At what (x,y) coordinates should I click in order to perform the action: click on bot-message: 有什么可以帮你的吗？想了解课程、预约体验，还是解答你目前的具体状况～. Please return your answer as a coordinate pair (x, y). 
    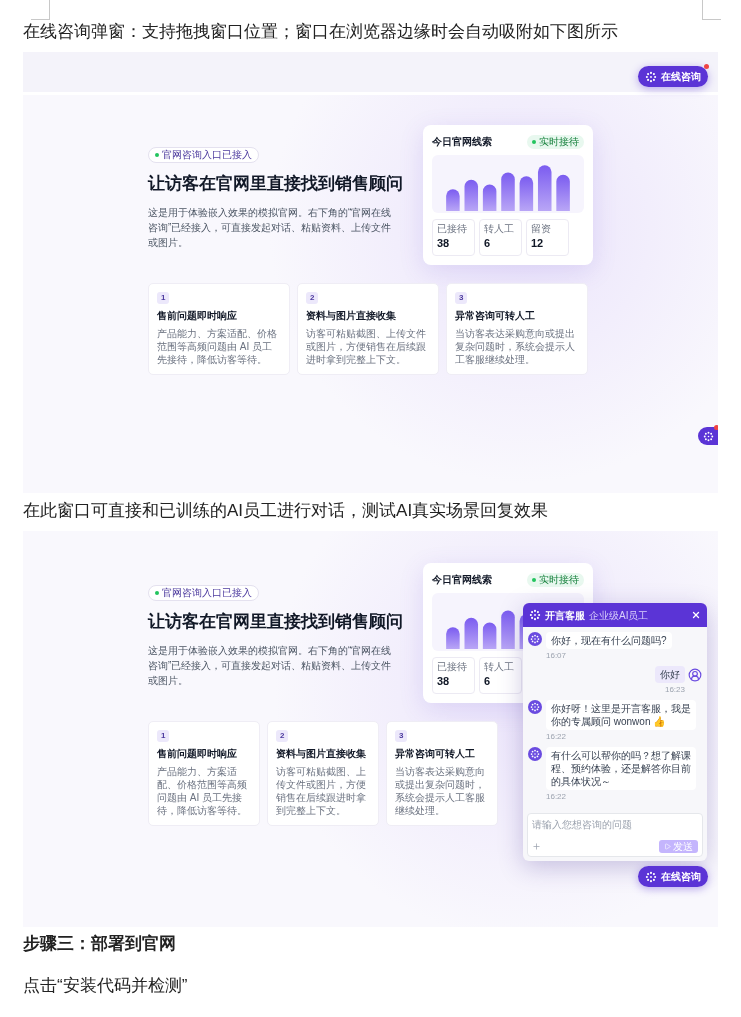
    Looking at the image, I should click on (621, 768).